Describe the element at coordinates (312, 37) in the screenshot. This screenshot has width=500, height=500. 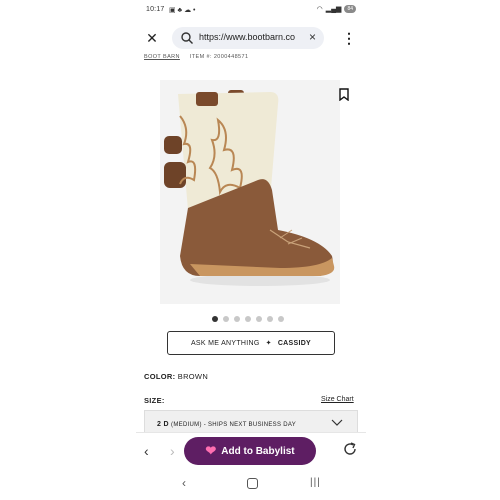
I see `clear-url-icon: ×` at that location.